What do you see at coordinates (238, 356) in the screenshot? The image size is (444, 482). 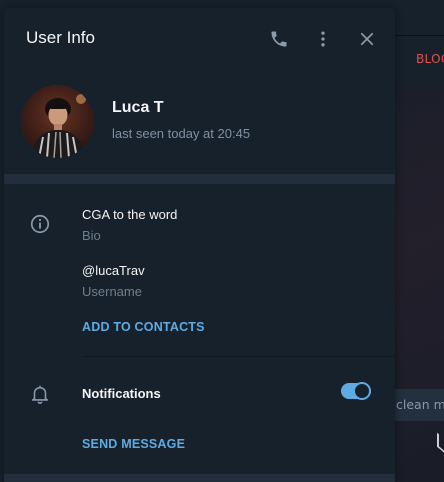 I see `row-divider` at bounding box center [238, 356].